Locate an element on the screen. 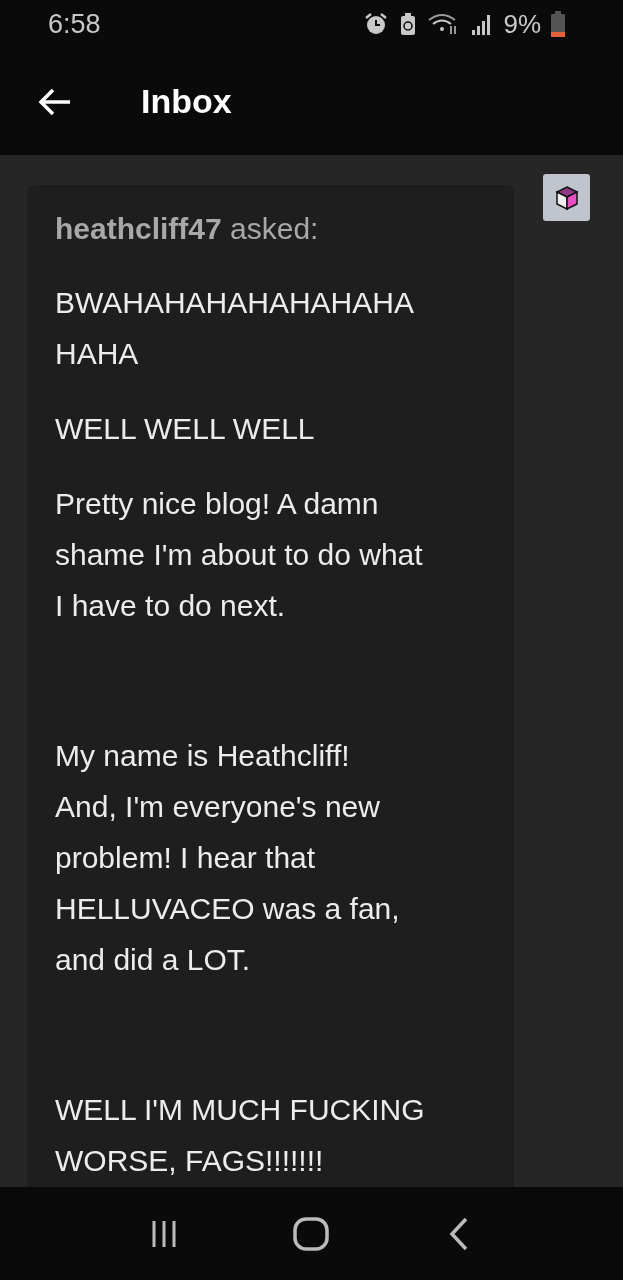 Image resolution: width=623 pixels, height=1280 pixels. battery-saver-icon is located at coordinates (408, 24).